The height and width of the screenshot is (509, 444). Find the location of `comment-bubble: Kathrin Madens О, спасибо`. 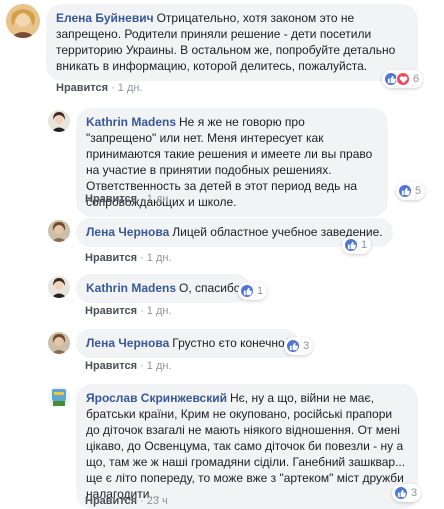

comment-bubble: Kathrin Madens О, спасибо is located at coordinates (163, 288).